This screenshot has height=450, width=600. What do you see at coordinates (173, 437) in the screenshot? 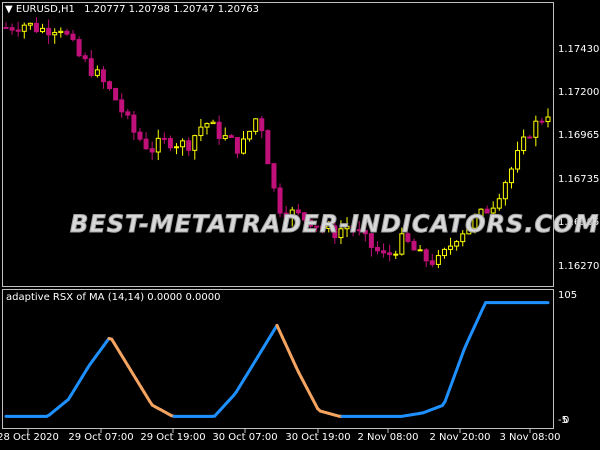
I see `time-label: 29 Oct 19:00` at bounding box center [173, 437].